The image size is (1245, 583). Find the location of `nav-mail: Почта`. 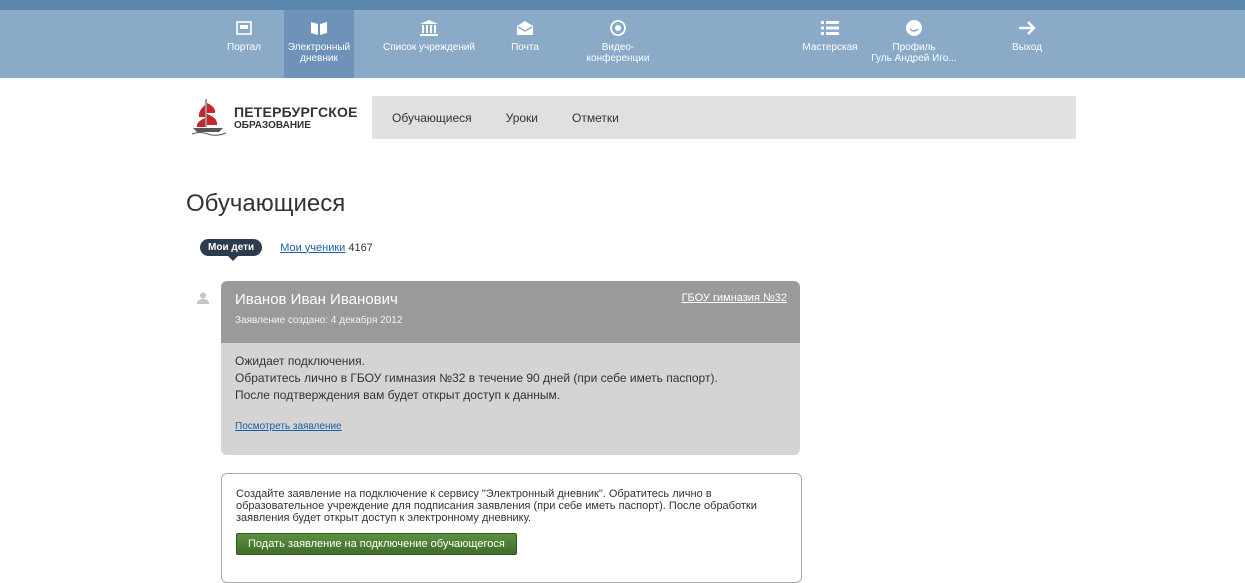

nav-mail: Почта is located at coordinates (525, 44).